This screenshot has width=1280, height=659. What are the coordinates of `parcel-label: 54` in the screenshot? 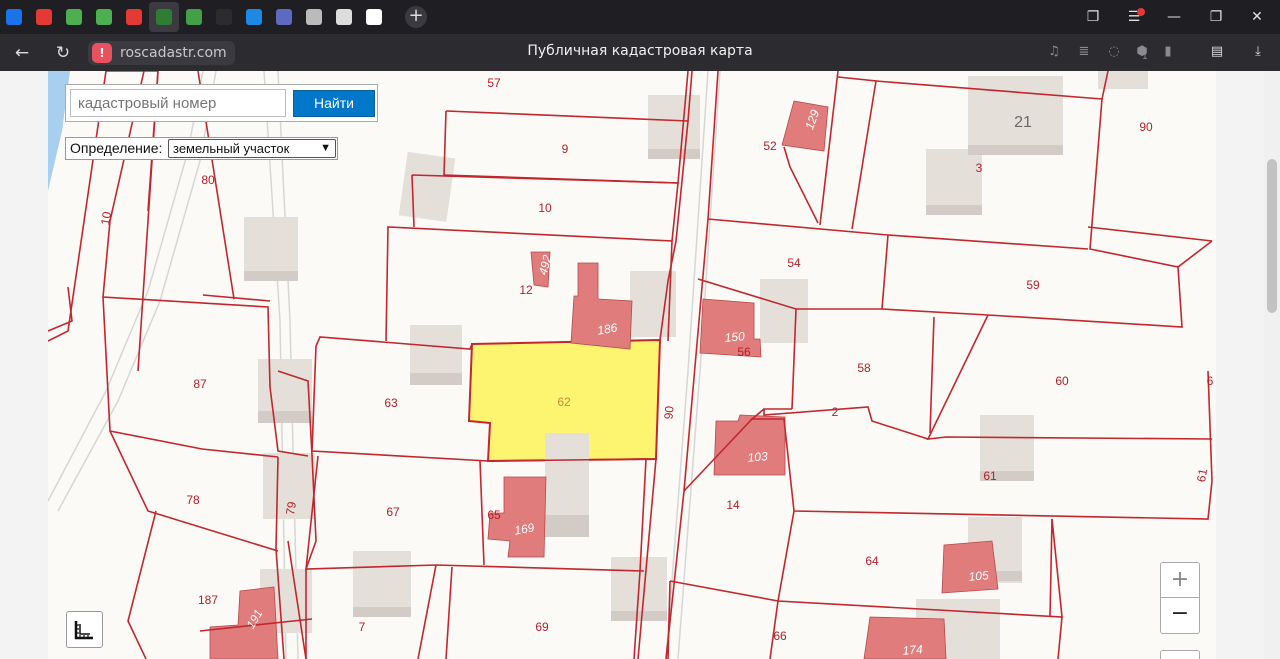 It's located at (794, 263).